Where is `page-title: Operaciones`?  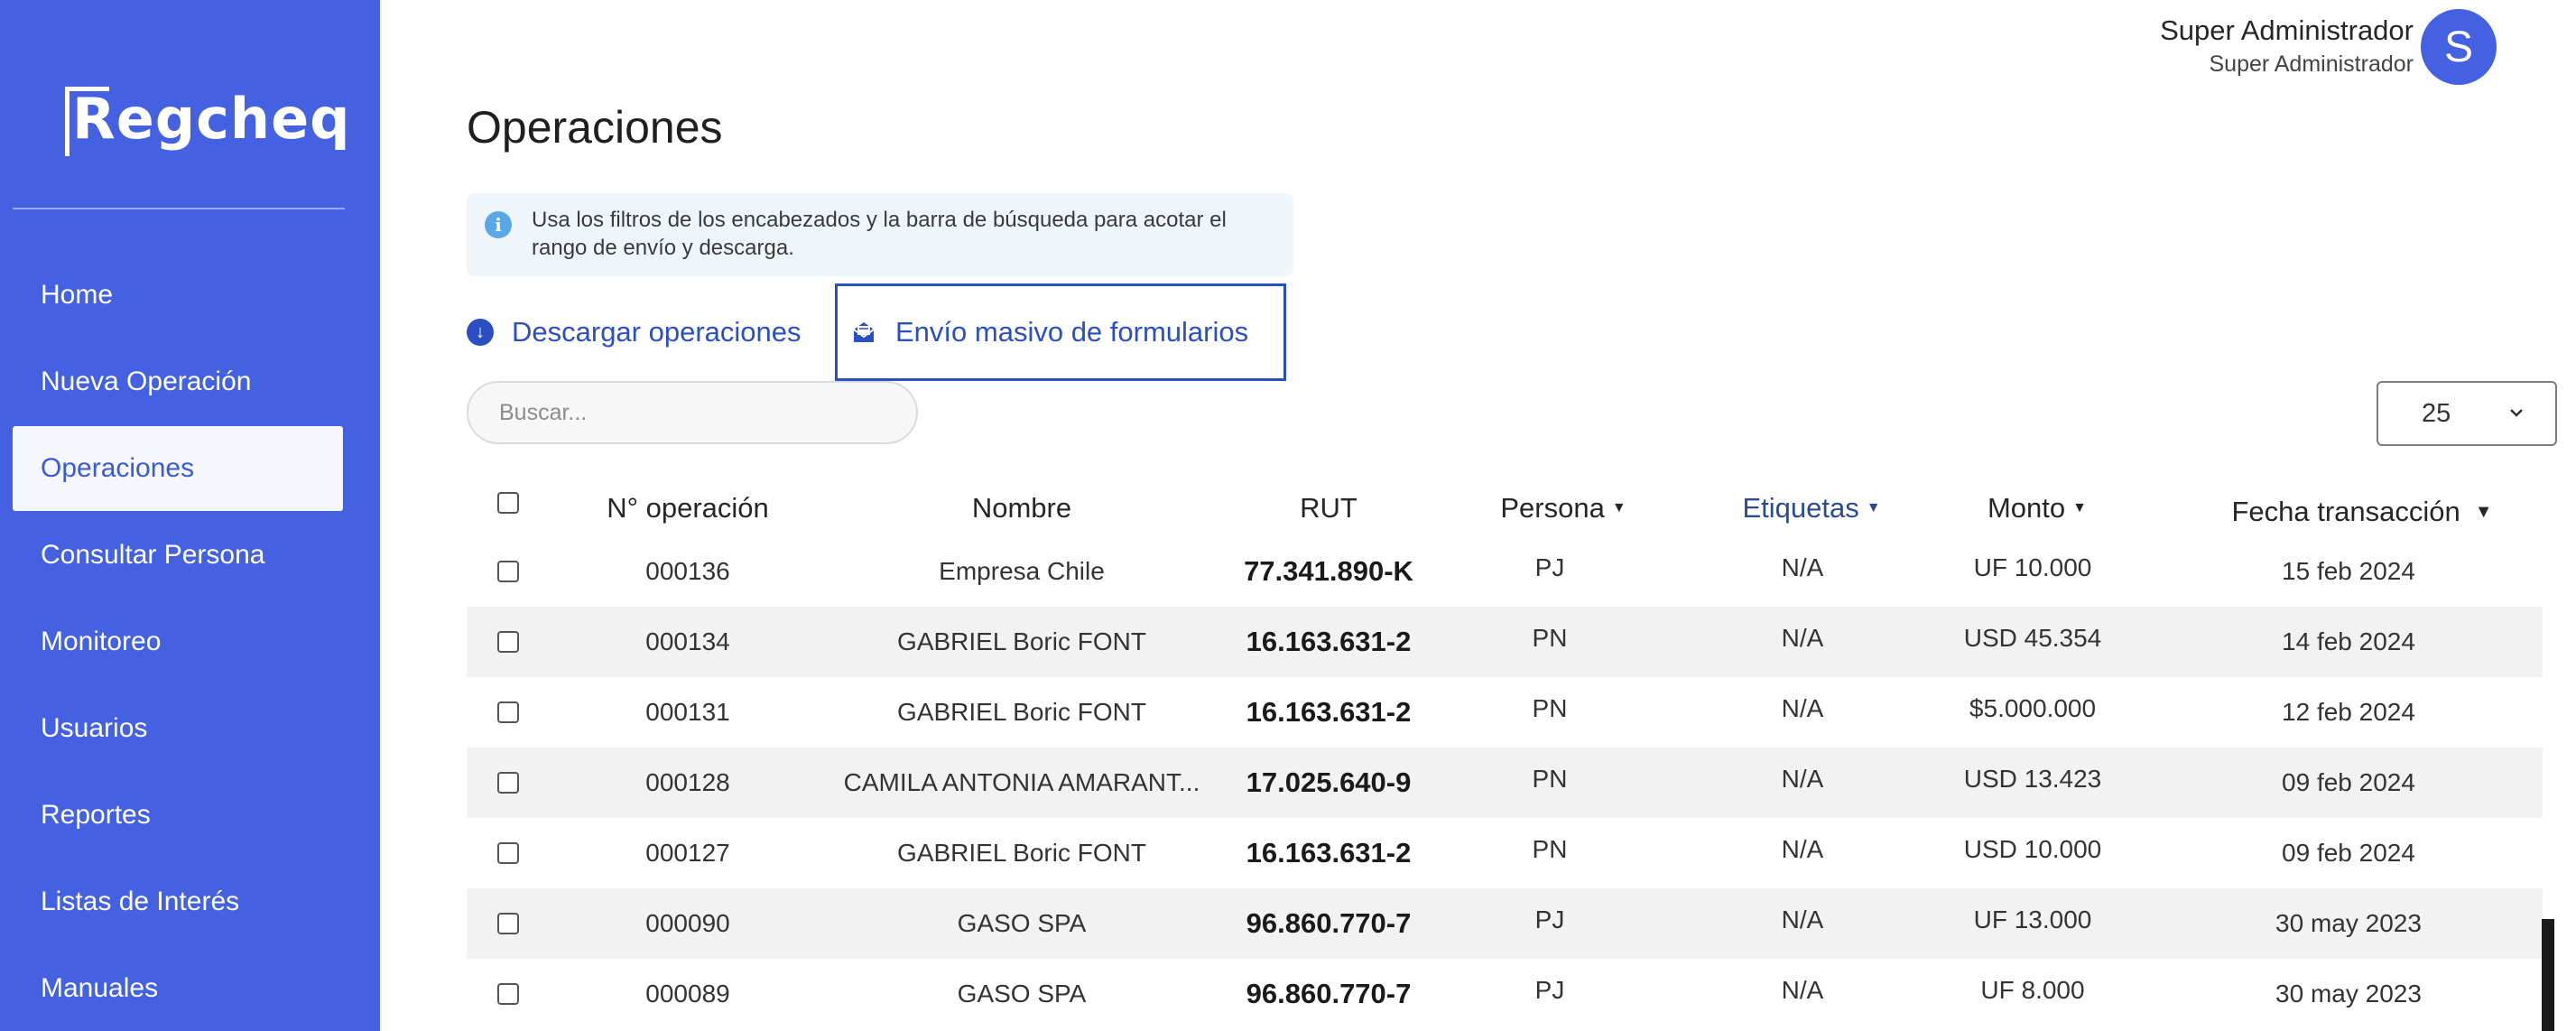 page-title: Operaciones is located at coordinates (595, 127).